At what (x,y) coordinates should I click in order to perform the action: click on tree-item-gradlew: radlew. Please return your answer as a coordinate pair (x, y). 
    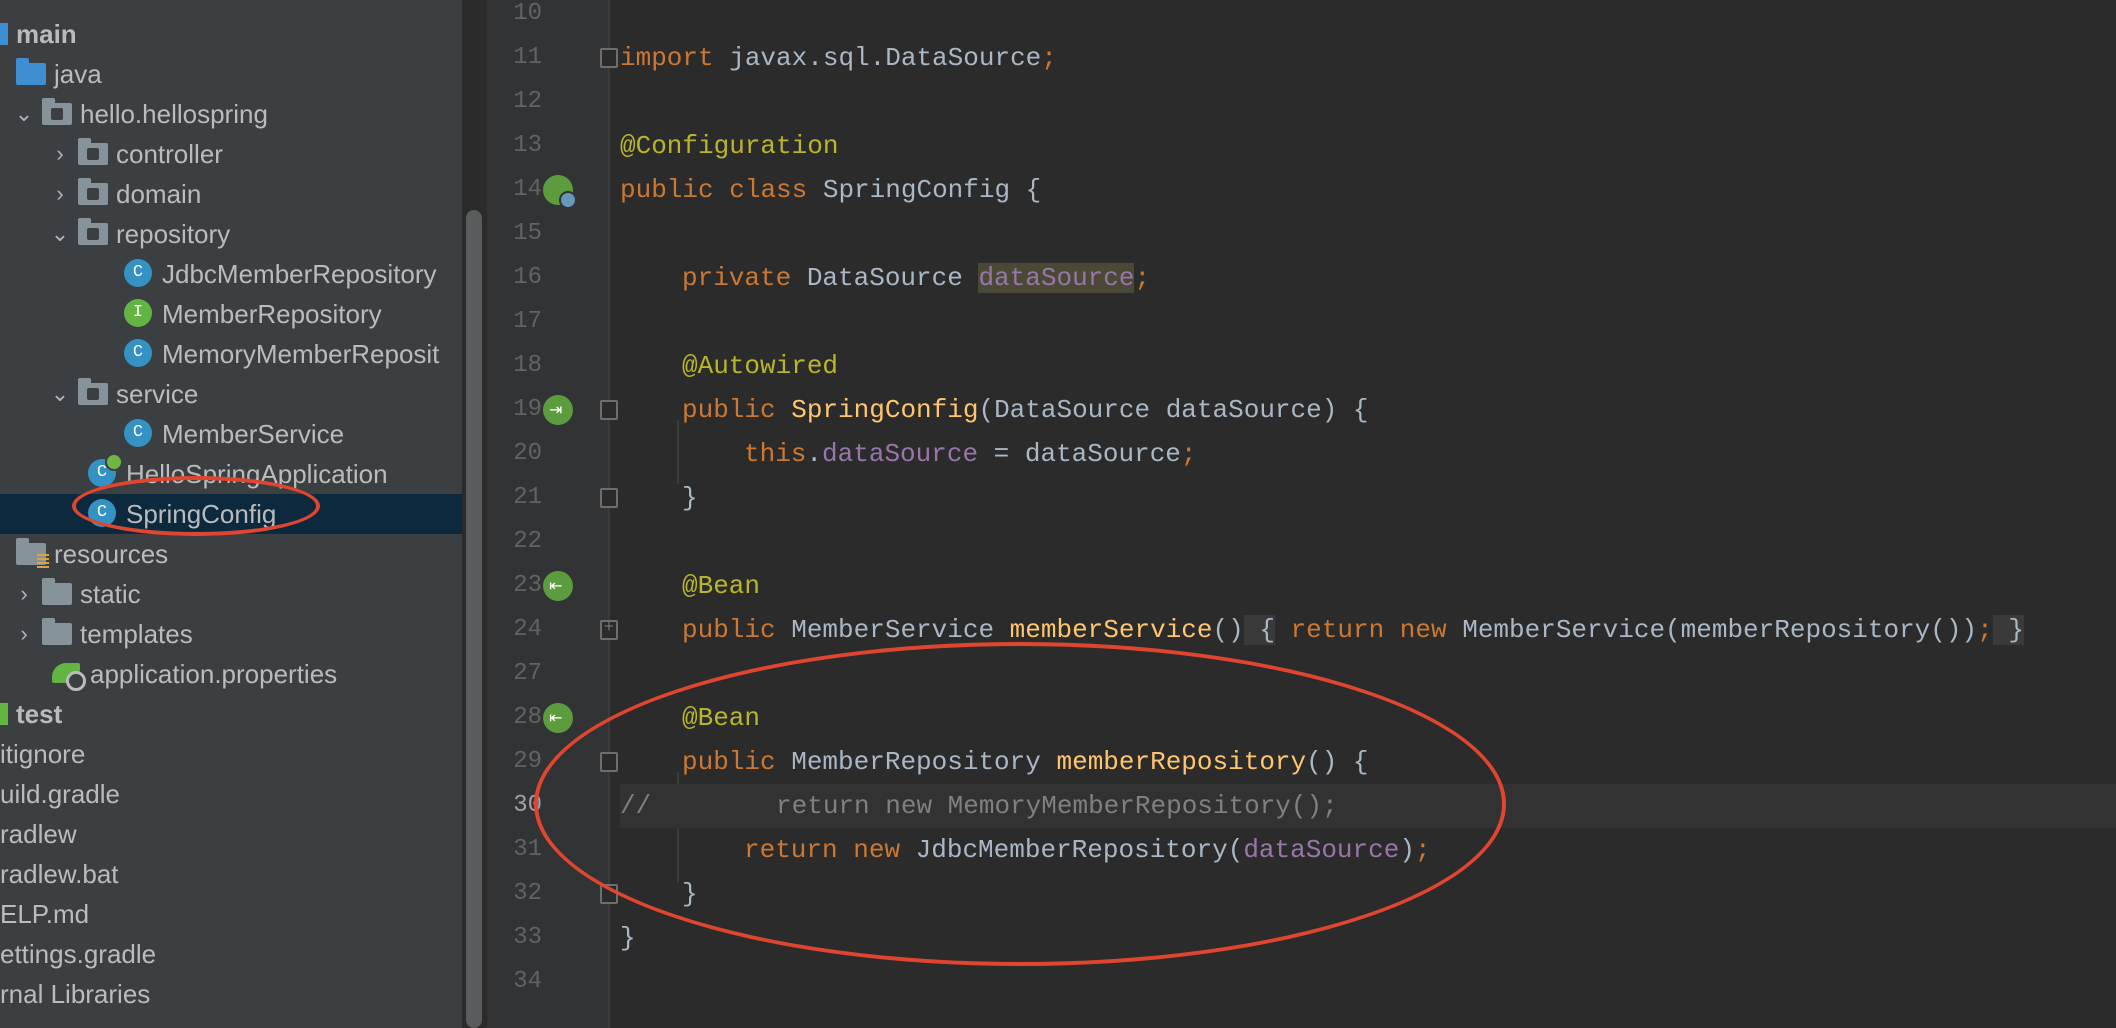
    Looking at the image, I should click on (231, 834).